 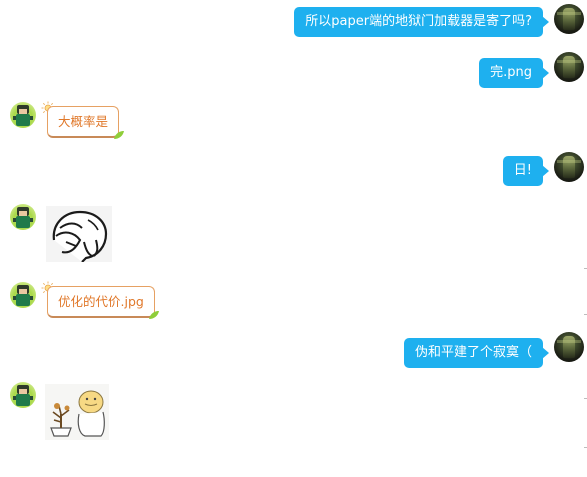 I want to click on chat-message-outgoing: 所以paper端的地狱门加载器是寄了吗?, so click(x=293, y=24).